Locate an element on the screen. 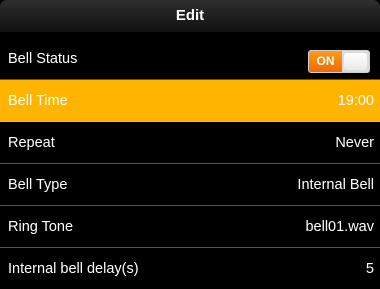 The width and height of the screenshot is (380, 289). repeat-label: Repeat is located at coordinates (31, 142).